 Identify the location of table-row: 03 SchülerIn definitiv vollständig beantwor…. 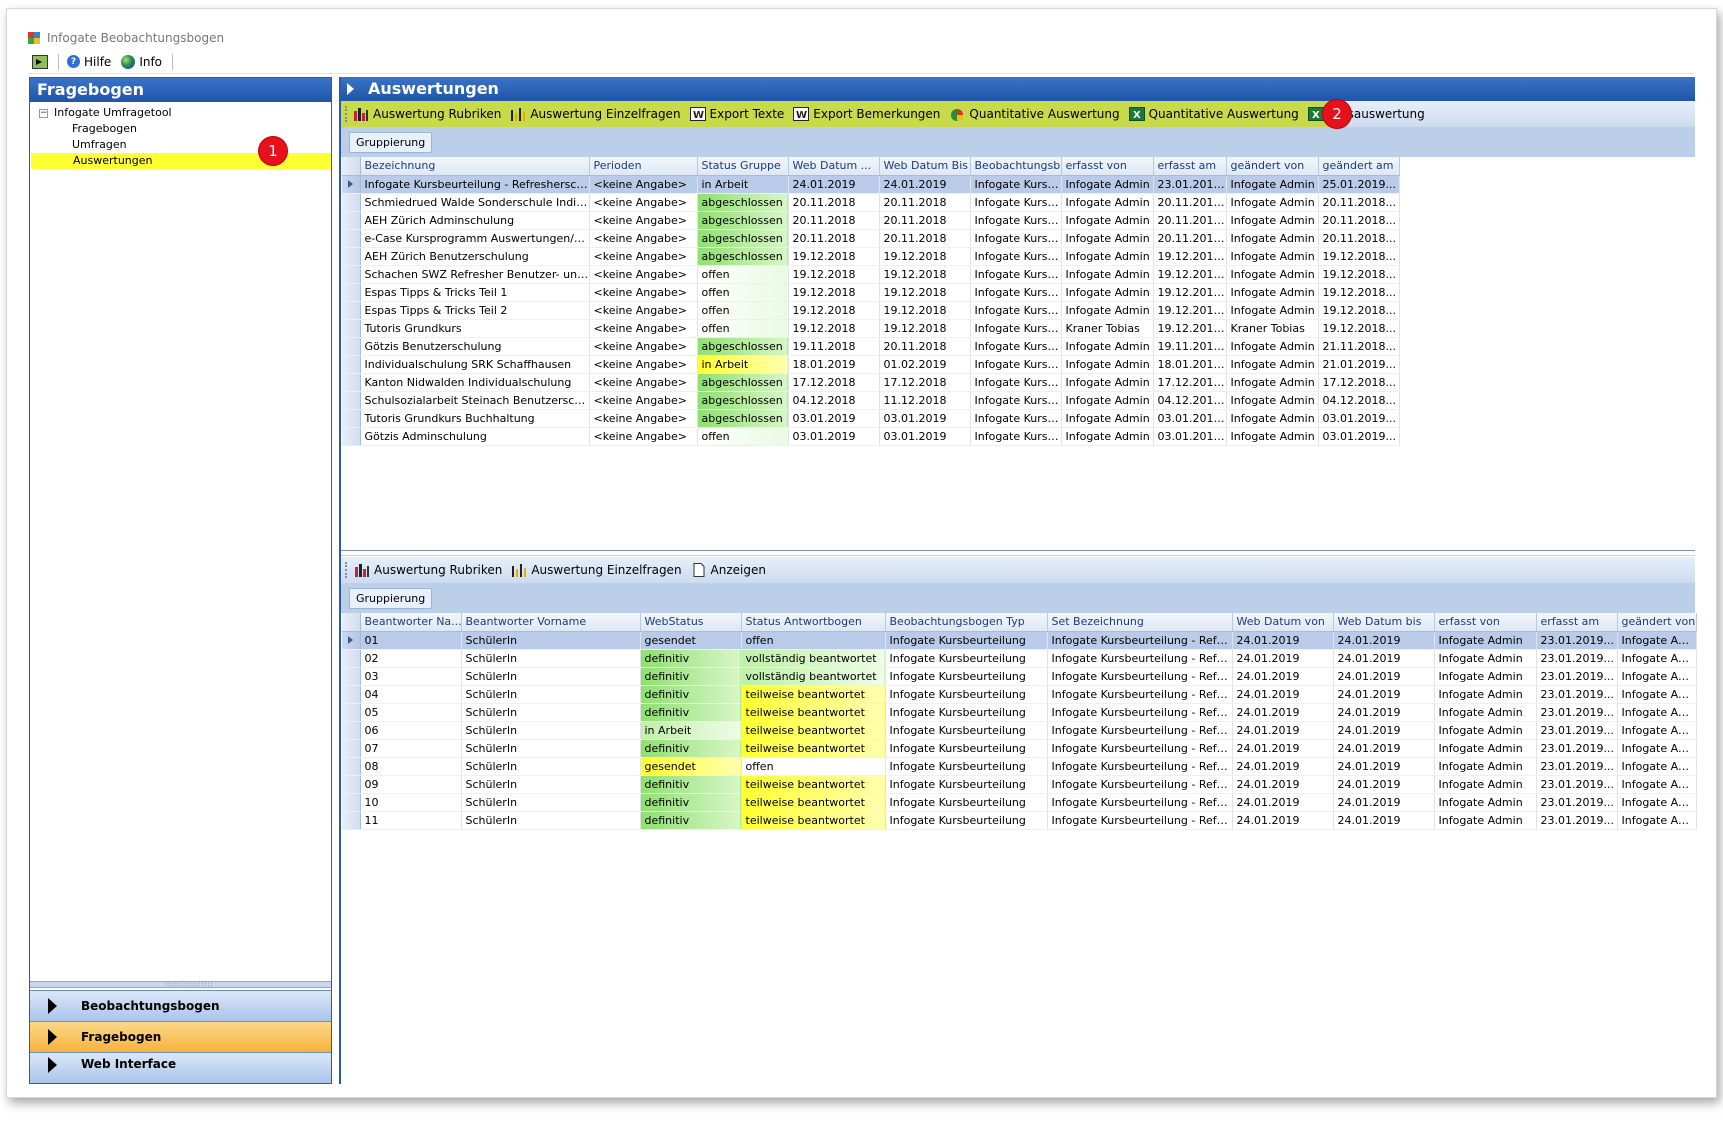
(1019, 676).